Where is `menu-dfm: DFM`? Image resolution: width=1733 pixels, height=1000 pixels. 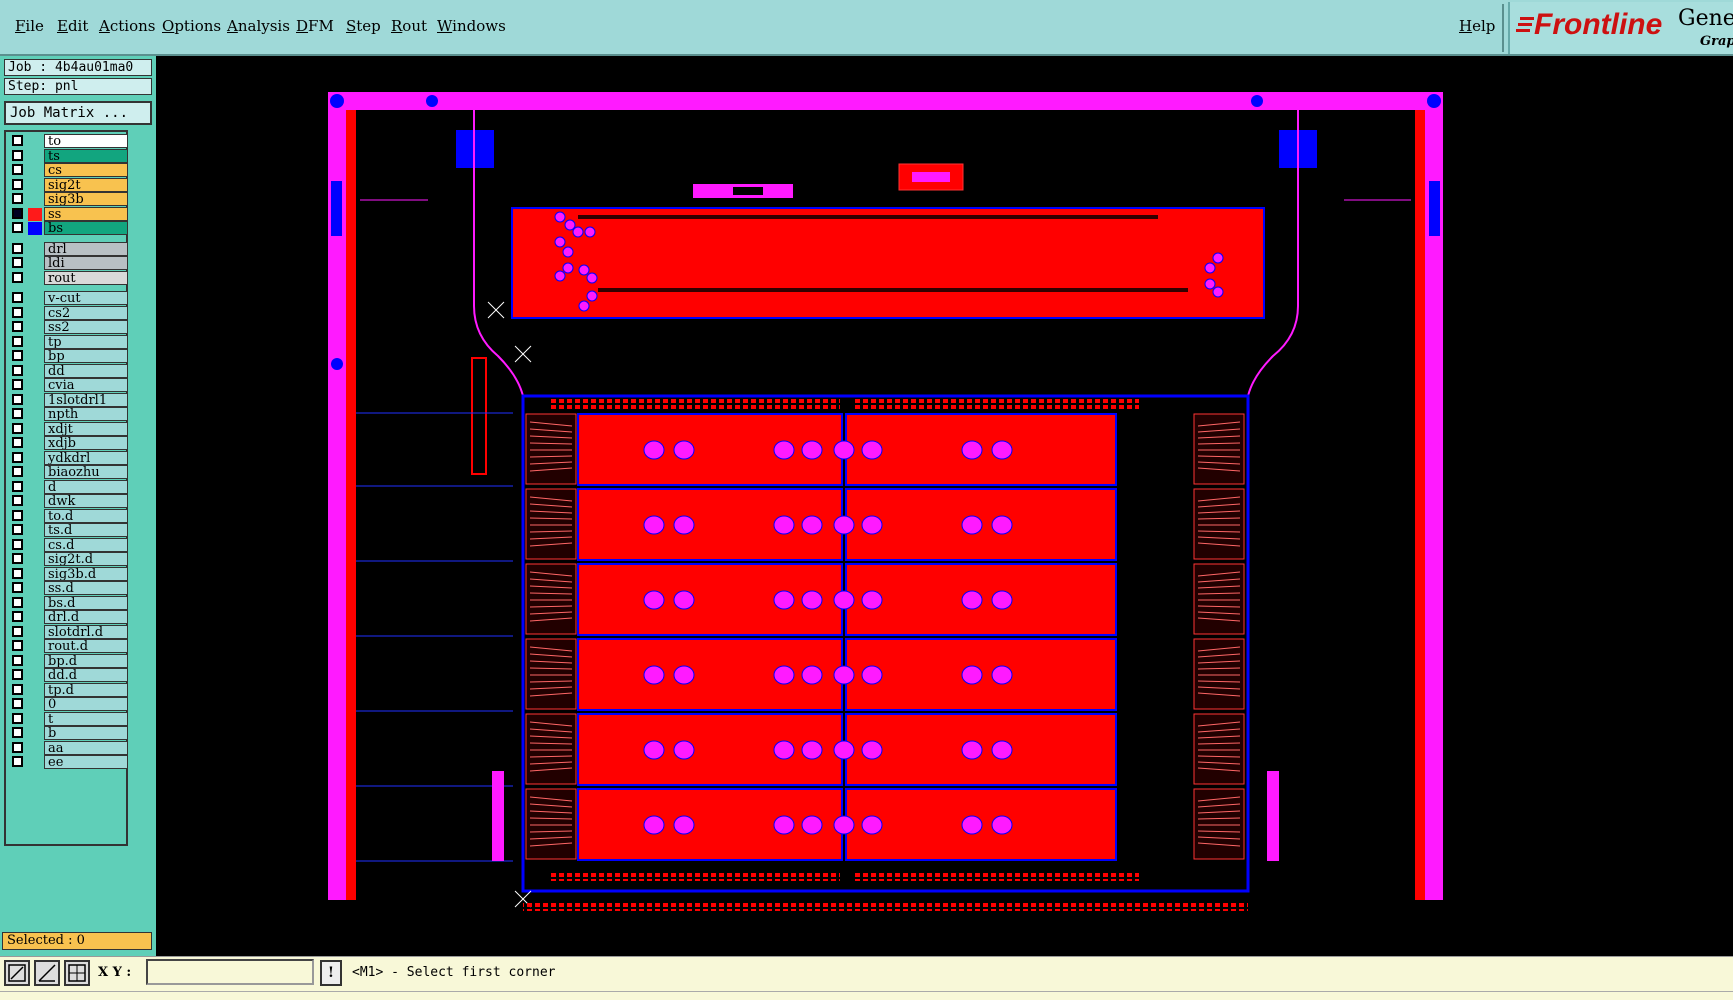
menu-dfm: DFM is located at coordinates (315, 26).